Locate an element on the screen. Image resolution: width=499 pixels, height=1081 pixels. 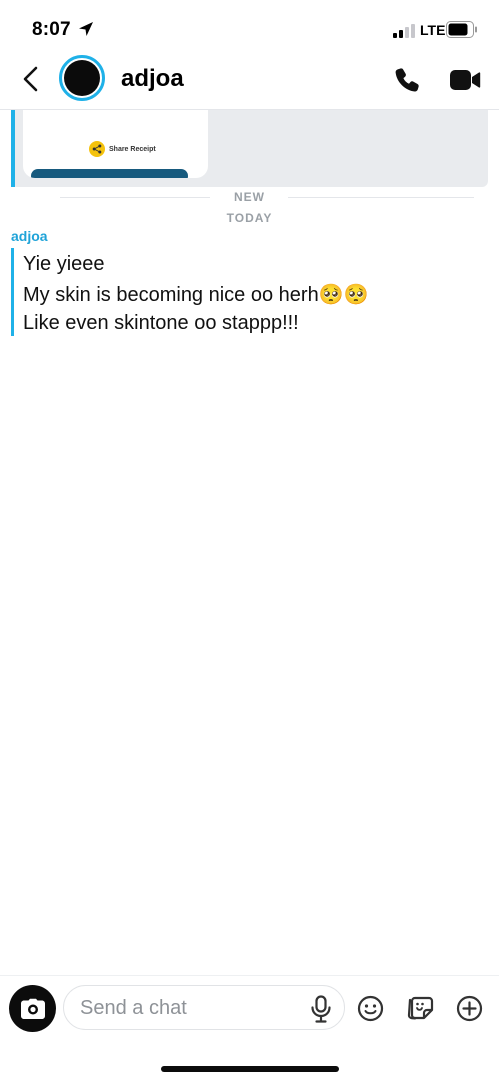
contact-name: adjoa is located at coordinates (152, 79).